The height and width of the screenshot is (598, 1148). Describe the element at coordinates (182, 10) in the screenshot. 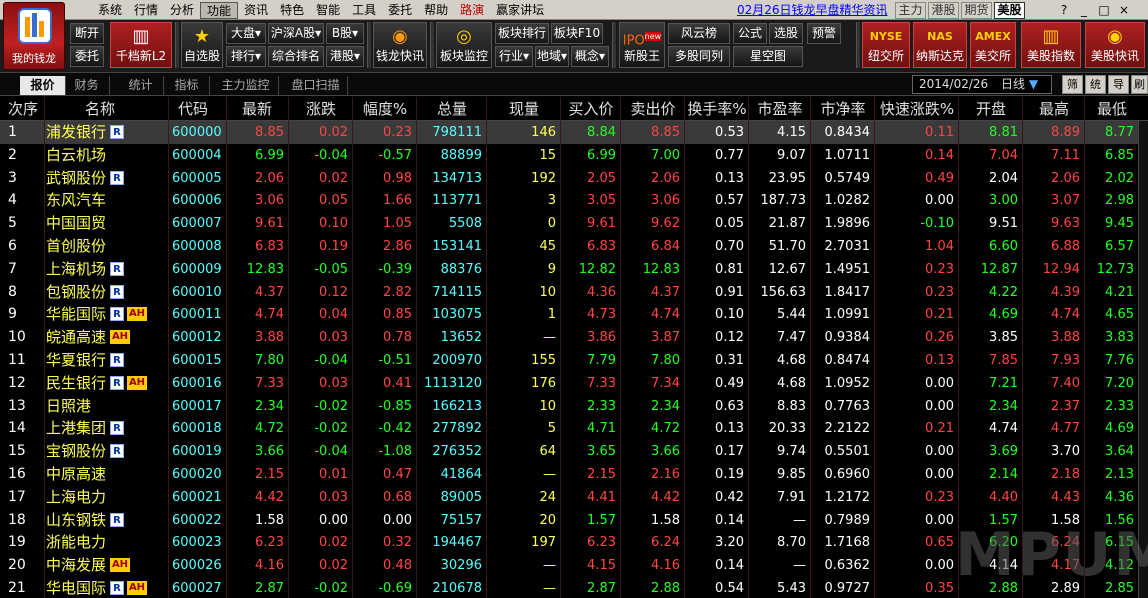

I see `menu-item: 分析` at that location.